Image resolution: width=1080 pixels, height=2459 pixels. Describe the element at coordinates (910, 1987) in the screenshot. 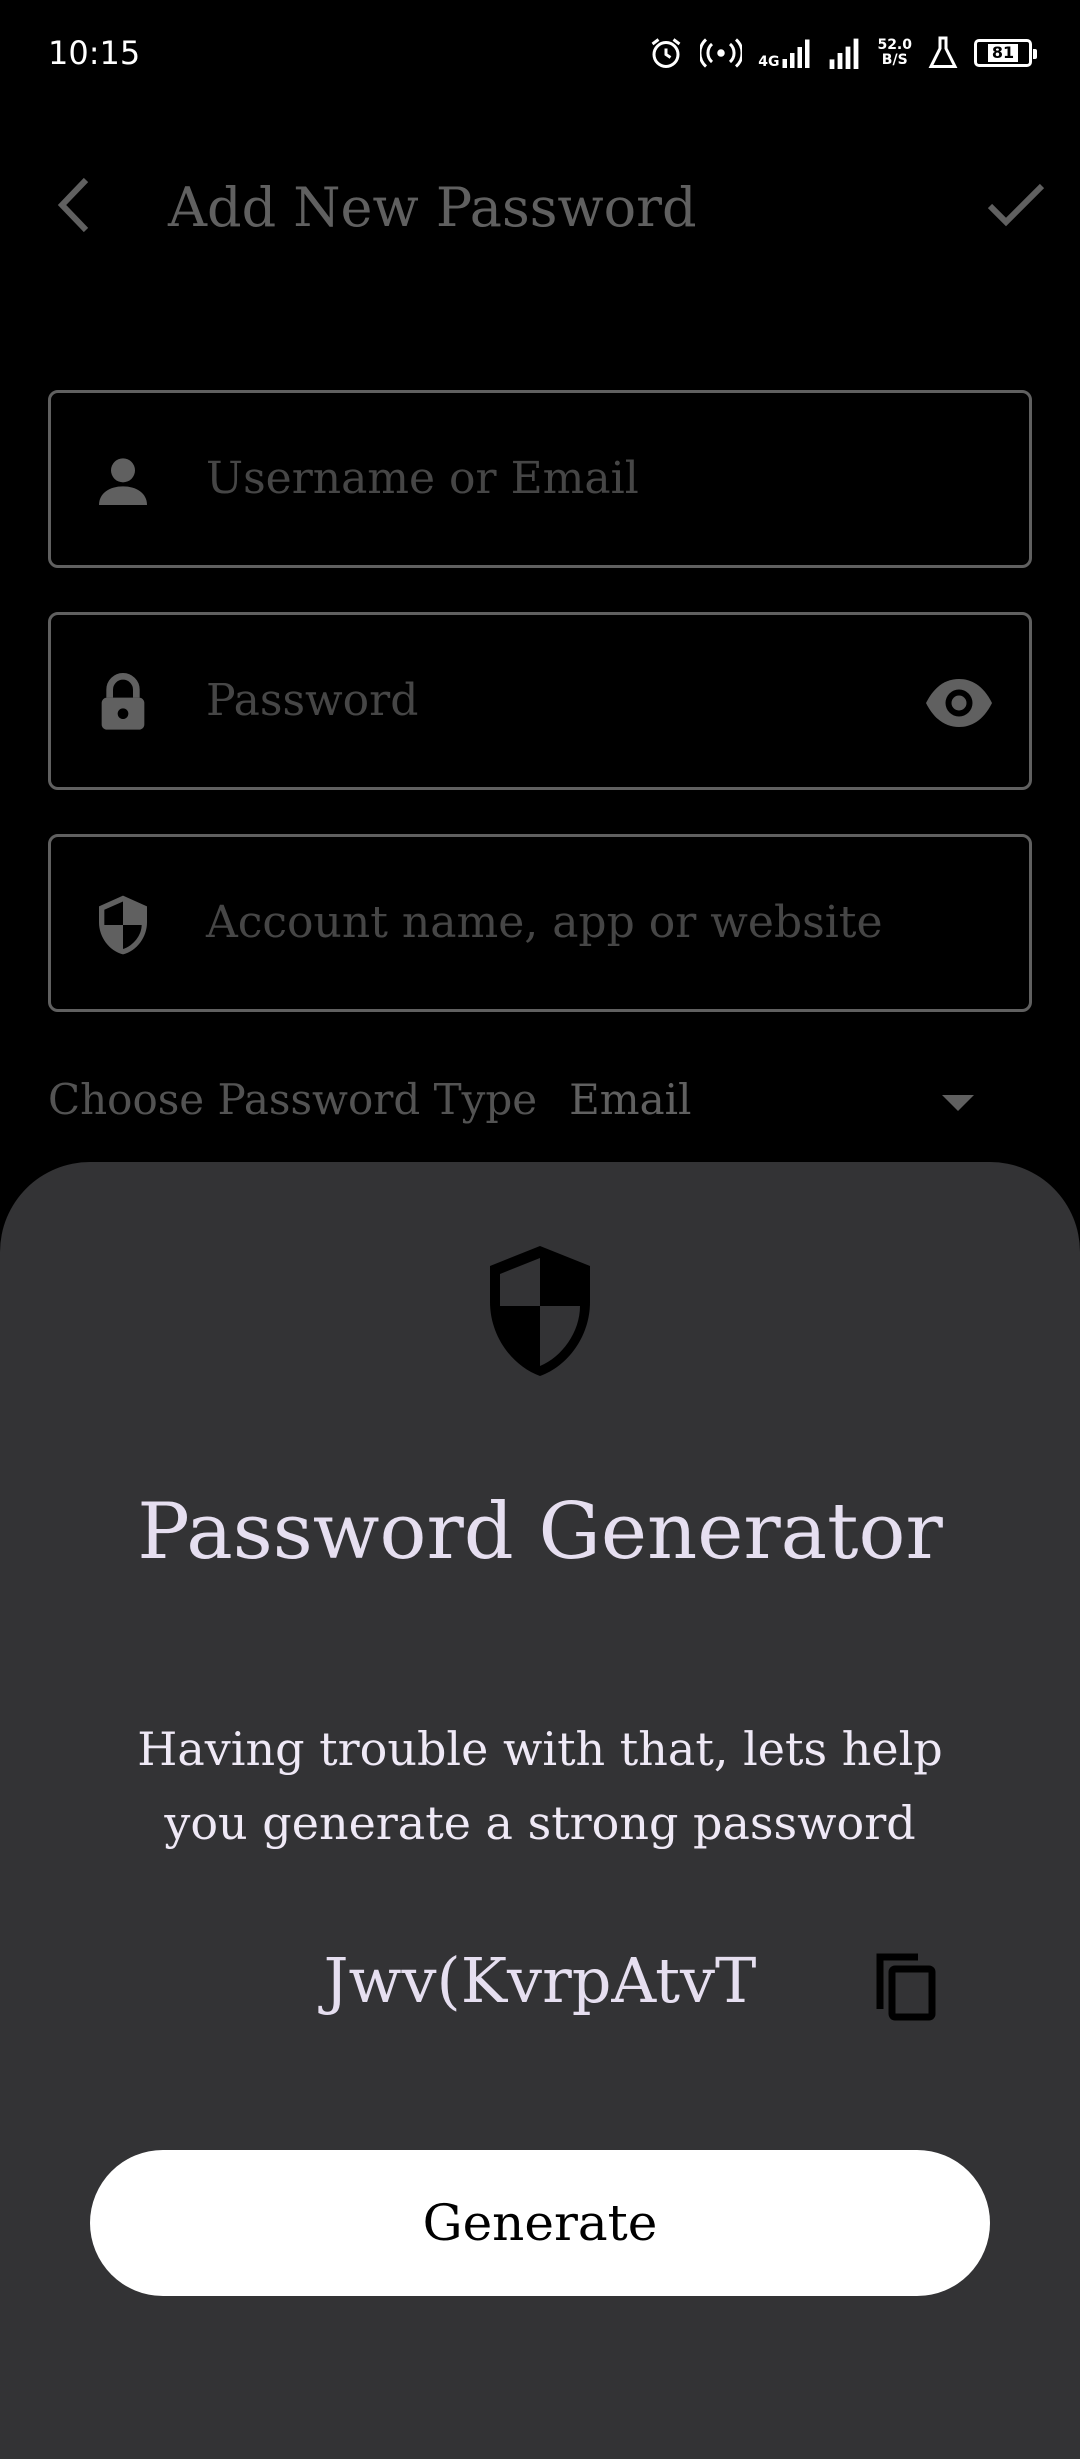

I see `copy-icon` at that location.